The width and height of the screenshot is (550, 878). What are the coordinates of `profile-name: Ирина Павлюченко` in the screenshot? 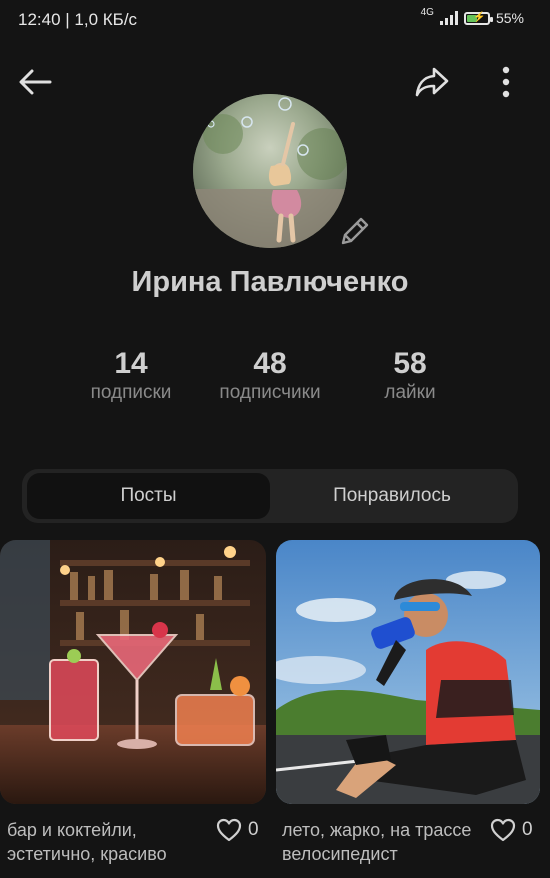 It's located at (270, 282).